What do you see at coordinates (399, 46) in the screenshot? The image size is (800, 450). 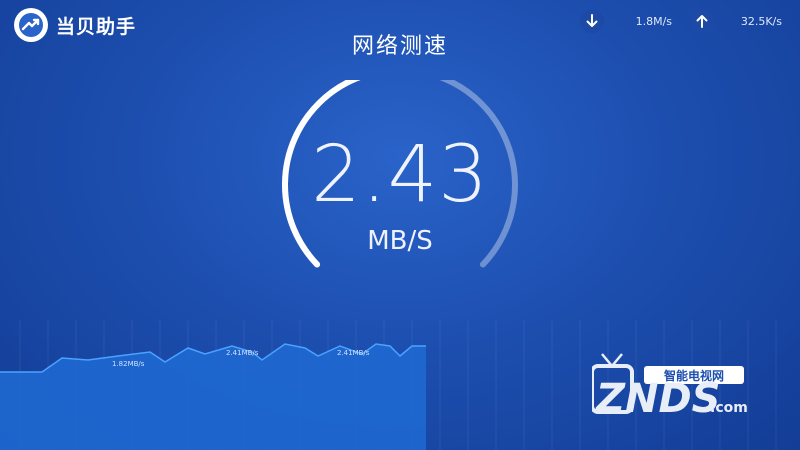 I see `page-title: 网络测速` at bounding box center [399, 46].